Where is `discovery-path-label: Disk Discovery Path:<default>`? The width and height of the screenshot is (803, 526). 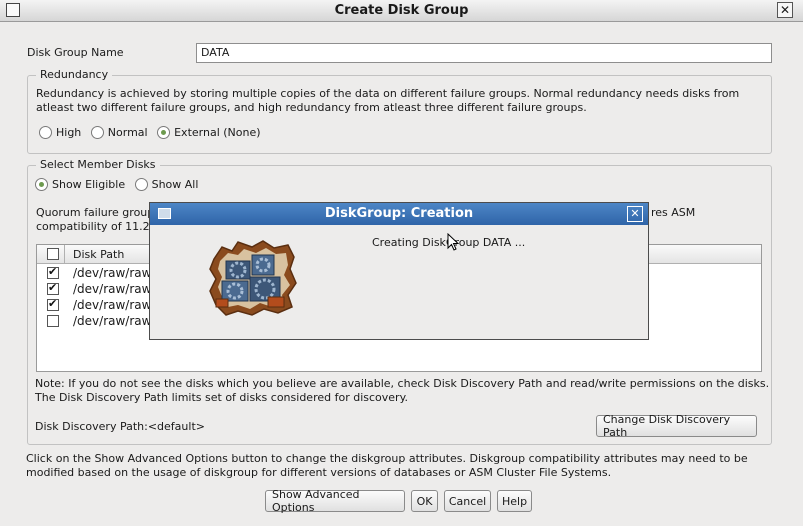
discovery-path-label: Disk Discovery Path:<default> is located at coordinates (120, 426).